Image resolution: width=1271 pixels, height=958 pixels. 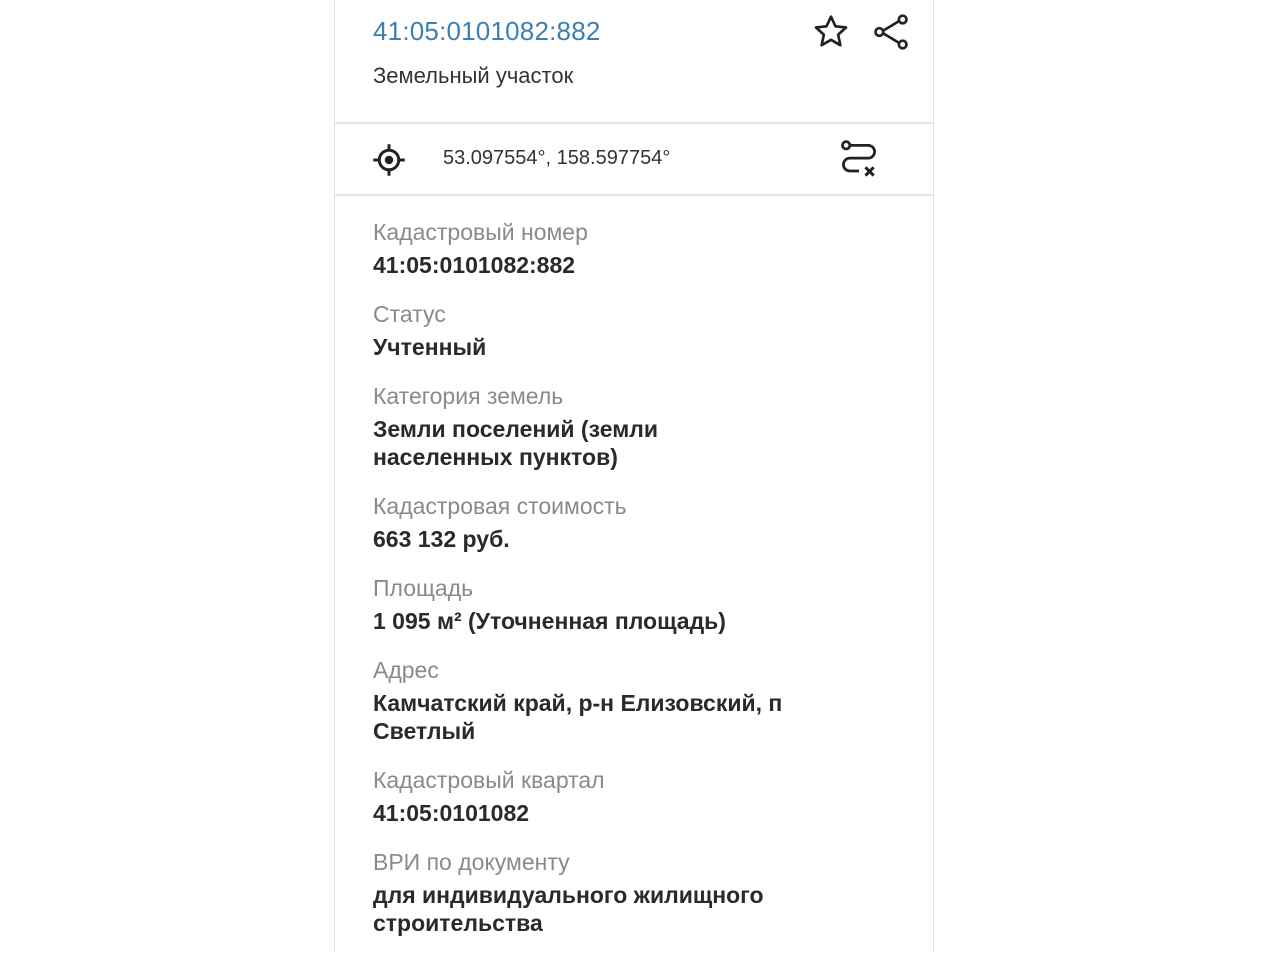 What do you see at coordinates (633, 604) in the screenshot?
I see `field-area: Площадь 1 095 м² (Уточненная площадь)` at bounding box center [633, 604].